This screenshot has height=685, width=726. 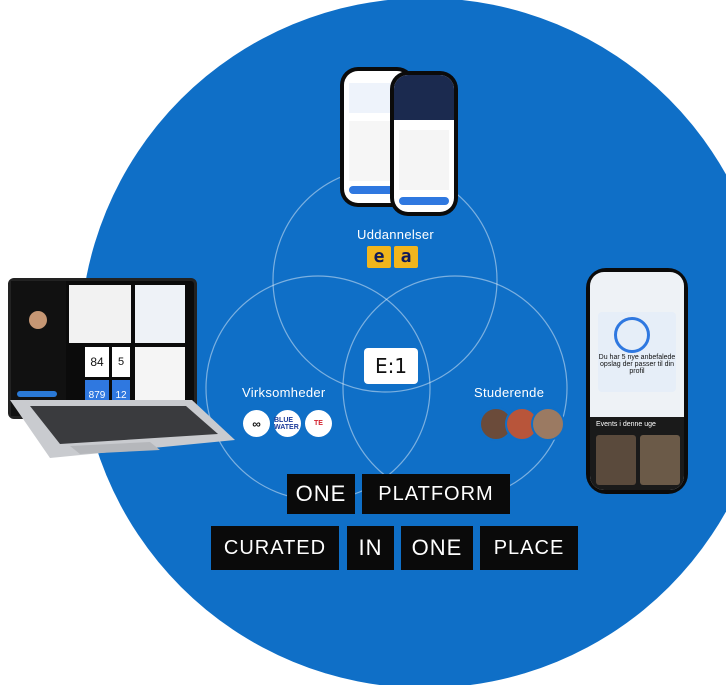 What do you see at coordinates (626, 424) in the screenshot?
I see `events-title: Events i denne uge` at bounding box center [626, 424].